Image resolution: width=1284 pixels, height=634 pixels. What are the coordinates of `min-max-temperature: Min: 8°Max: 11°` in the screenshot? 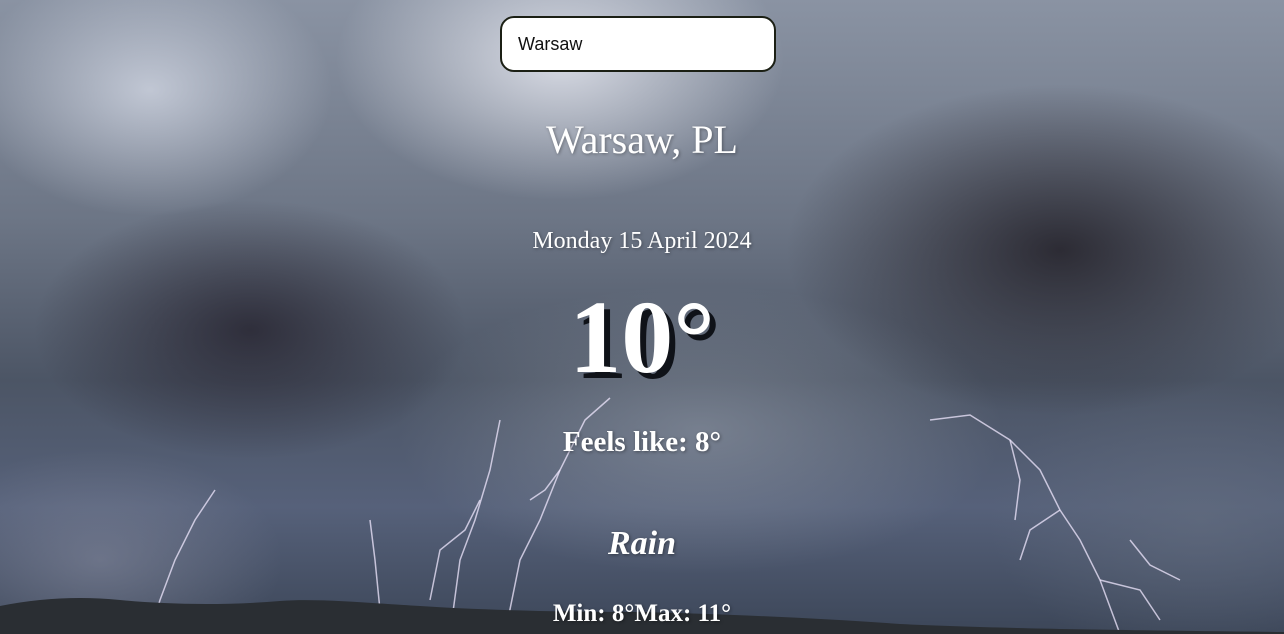 It's located at (642, 614).